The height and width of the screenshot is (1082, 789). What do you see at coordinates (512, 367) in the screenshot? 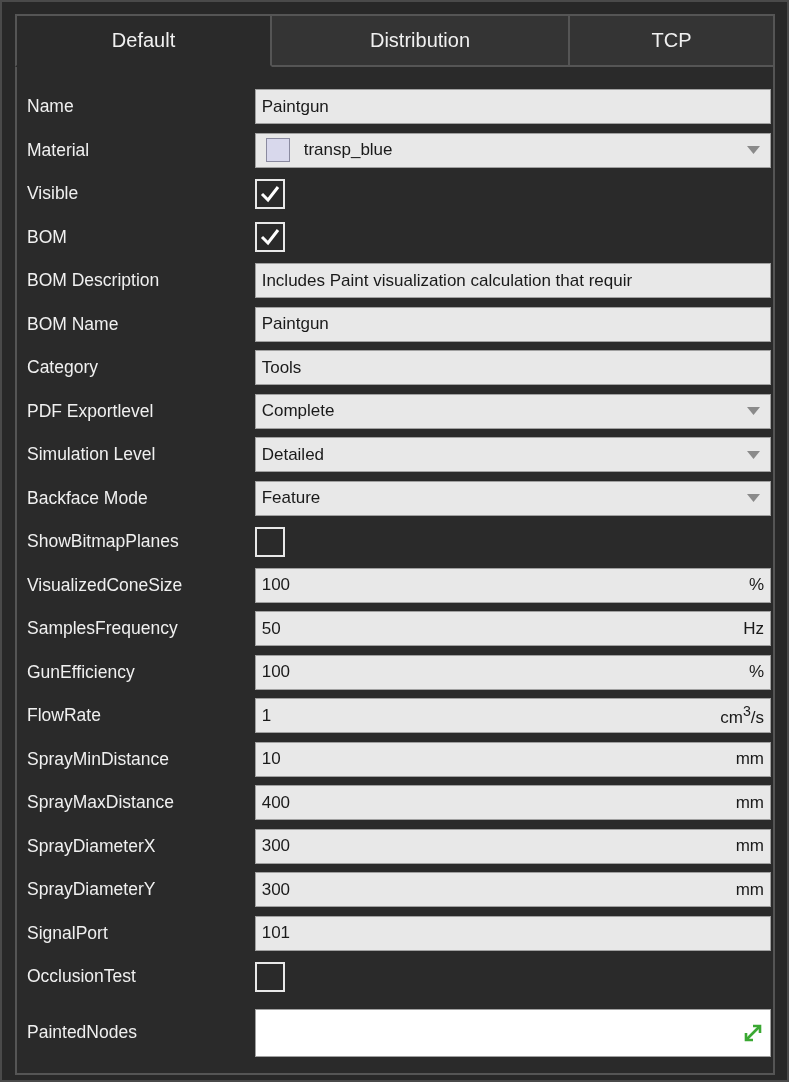
I see `text-field: Tools` at bounding box center [512, 367].